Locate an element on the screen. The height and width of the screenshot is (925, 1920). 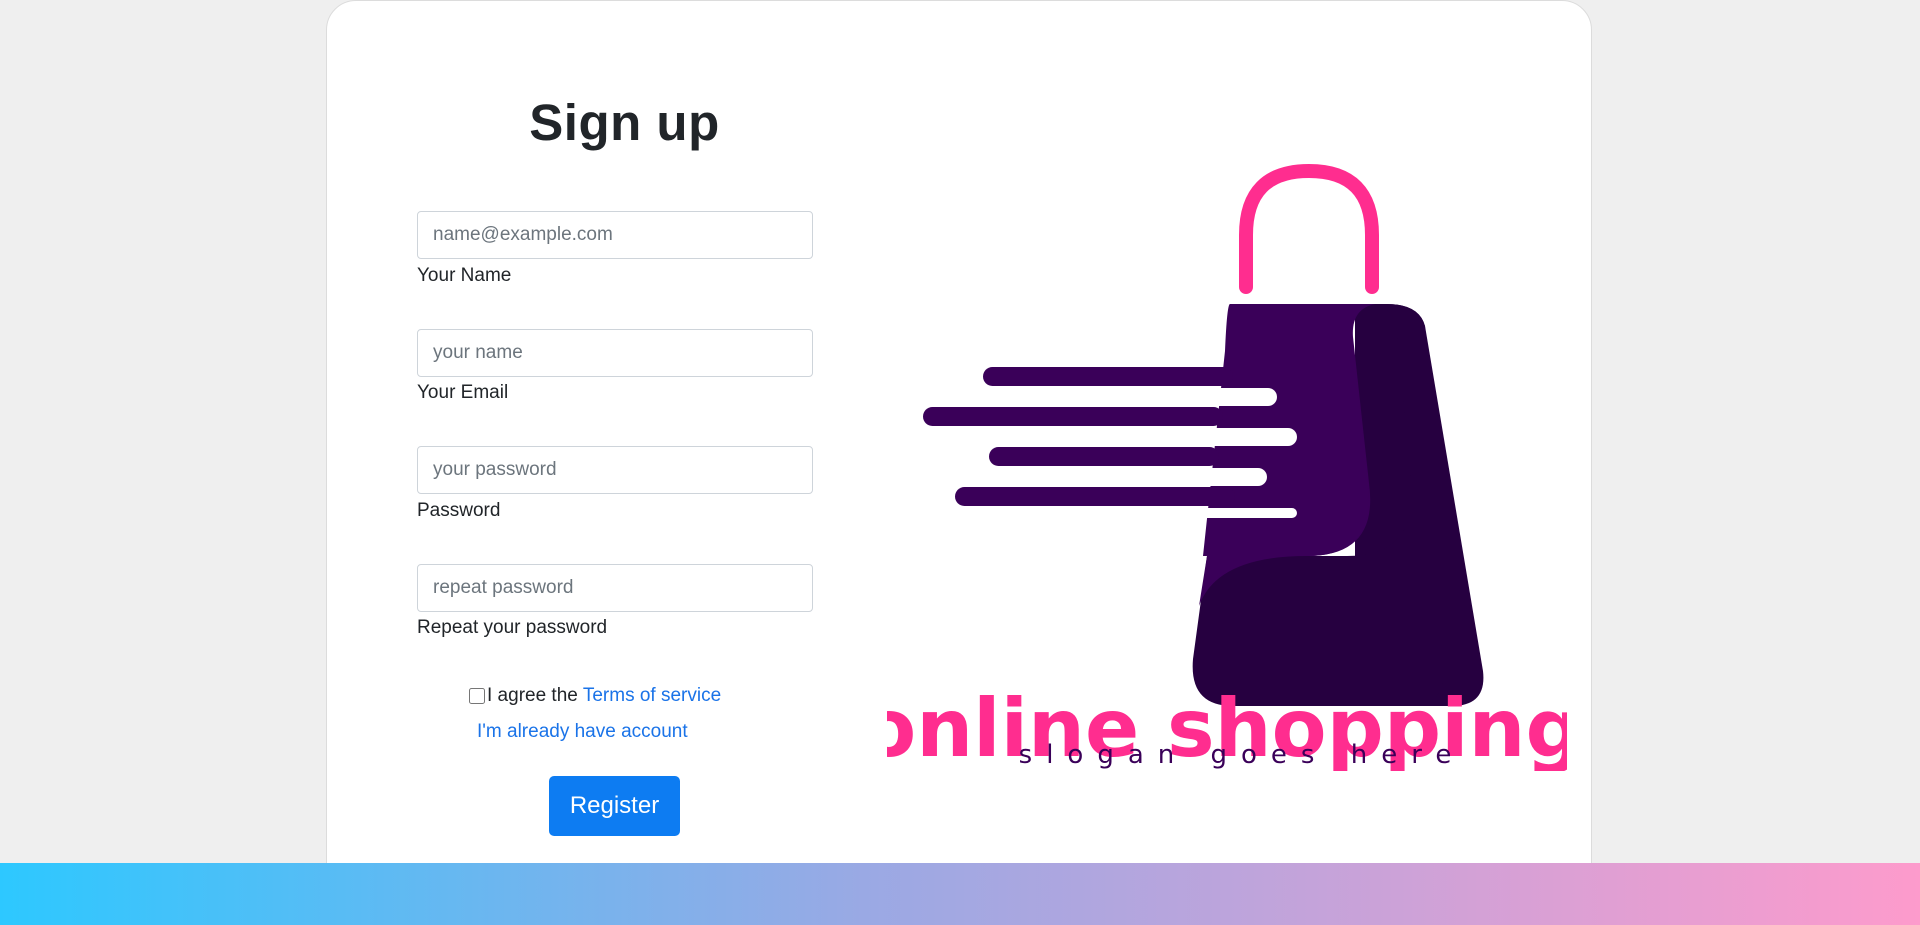
agree-text: I agree the is located at coordinates (532, 695).